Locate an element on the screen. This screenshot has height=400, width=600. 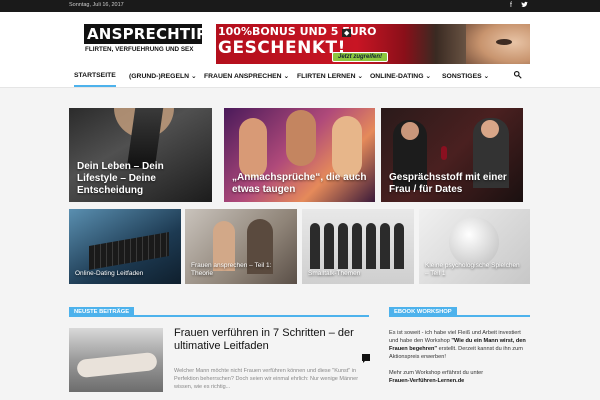
ebook-link: Frauen-Verführen-Lernen.de is located at coordinates (459, 381).